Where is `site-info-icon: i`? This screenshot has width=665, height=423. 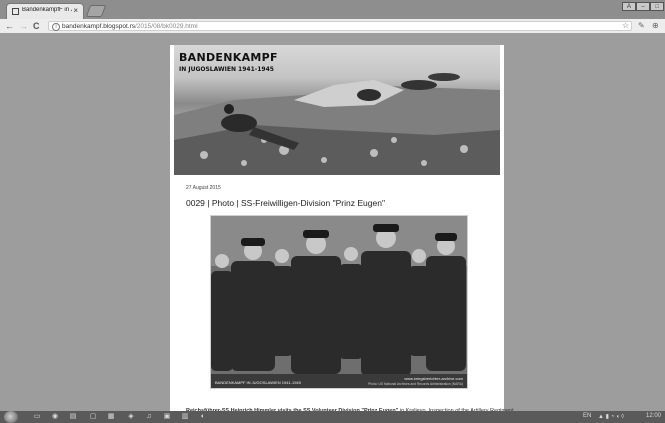
site-info-icon: i is located at coordinates (56, 27).